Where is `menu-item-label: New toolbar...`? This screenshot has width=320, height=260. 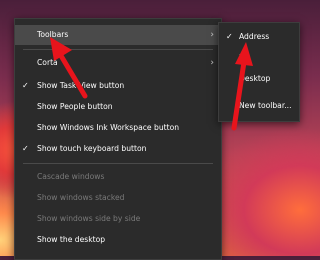 menu-item-label: New toolbar... is located at coordinates (265, 105).